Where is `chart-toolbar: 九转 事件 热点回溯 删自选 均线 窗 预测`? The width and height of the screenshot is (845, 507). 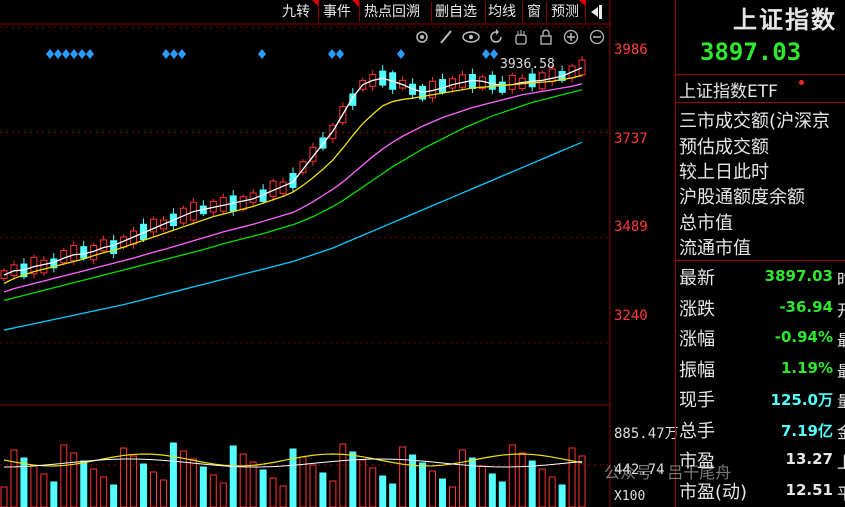 chart-toolbar: 九转 事件 热点回溯 删自选 均线 窗 预测 is located at coordinates (443, 12).